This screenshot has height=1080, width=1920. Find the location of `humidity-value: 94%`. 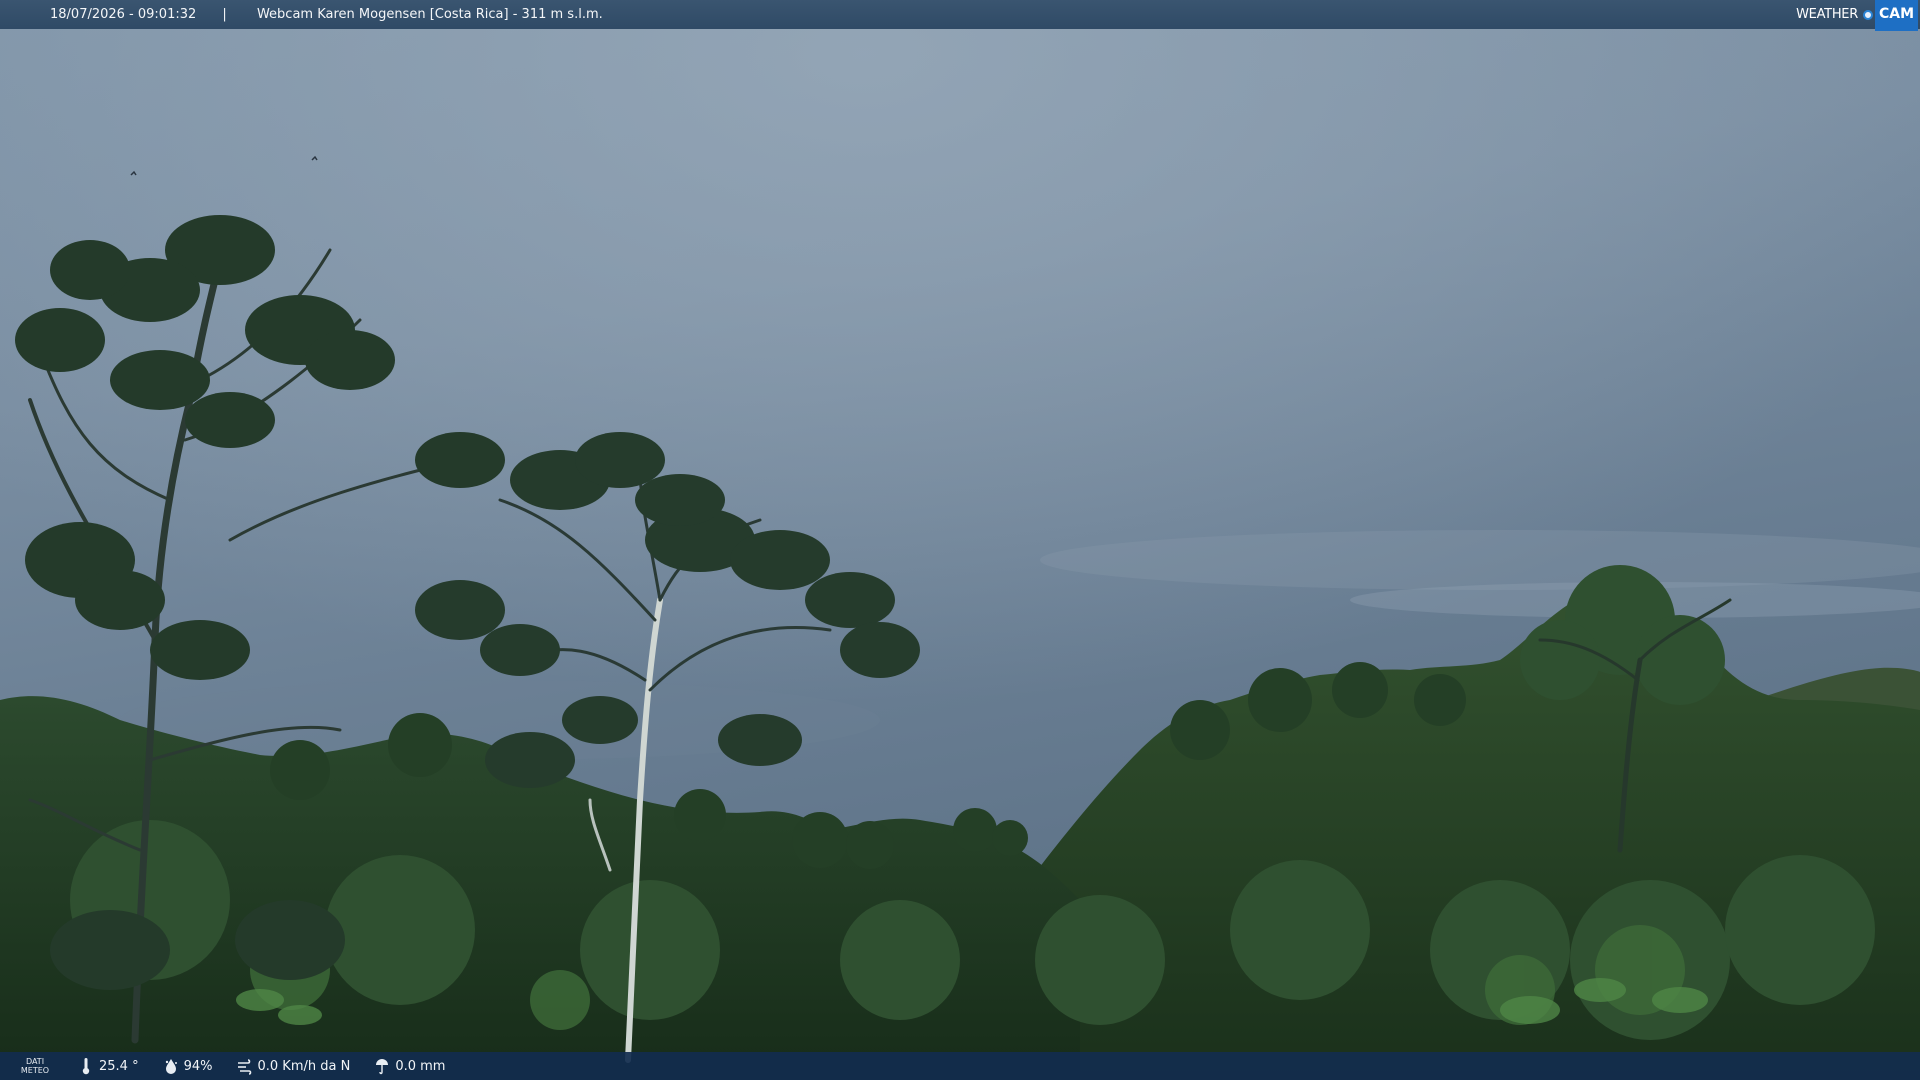

humidity-value: 94% is located at coordinates (198, 1066).